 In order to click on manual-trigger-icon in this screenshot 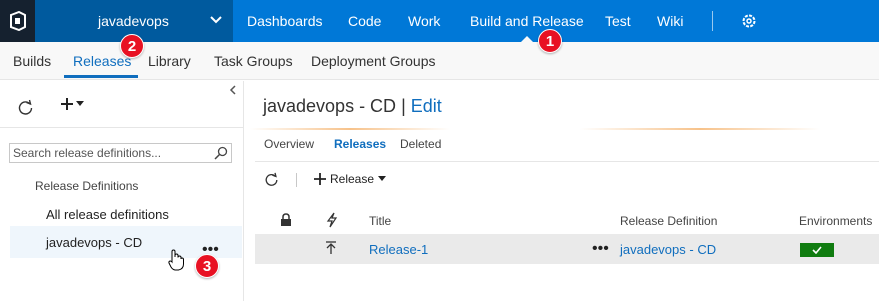, I will do `click(331, 249)`.